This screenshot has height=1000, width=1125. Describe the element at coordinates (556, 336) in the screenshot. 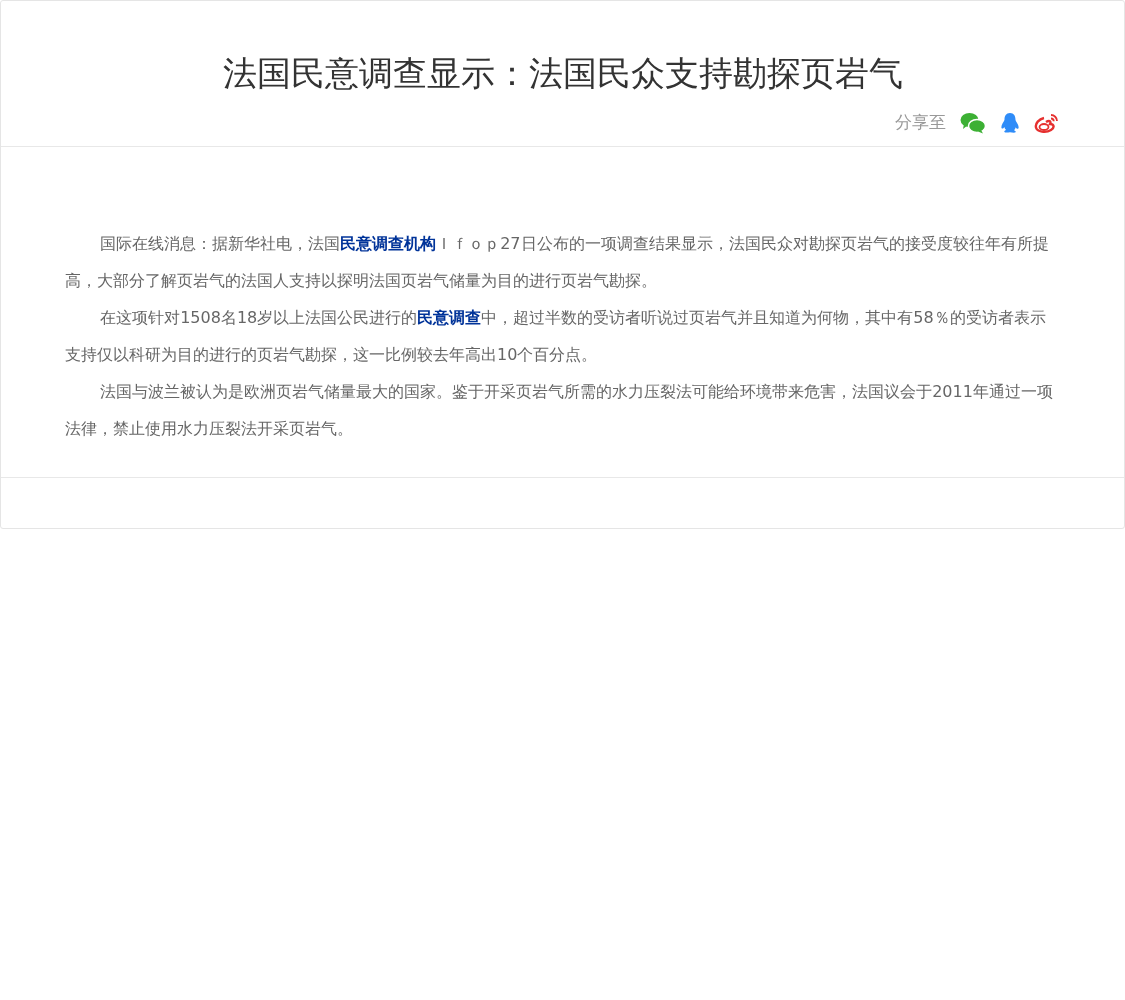

I see `article-paragraph: 在这项针对1508名18岁以上法国公民进行的民意调查中，超过半数的受访者听说过页岩气并且知道为何物，其中有58％的受访者表示支持仅以科研为目的进行的页岩气勘探，这一比例较去年高出10个百分点。` at that location.